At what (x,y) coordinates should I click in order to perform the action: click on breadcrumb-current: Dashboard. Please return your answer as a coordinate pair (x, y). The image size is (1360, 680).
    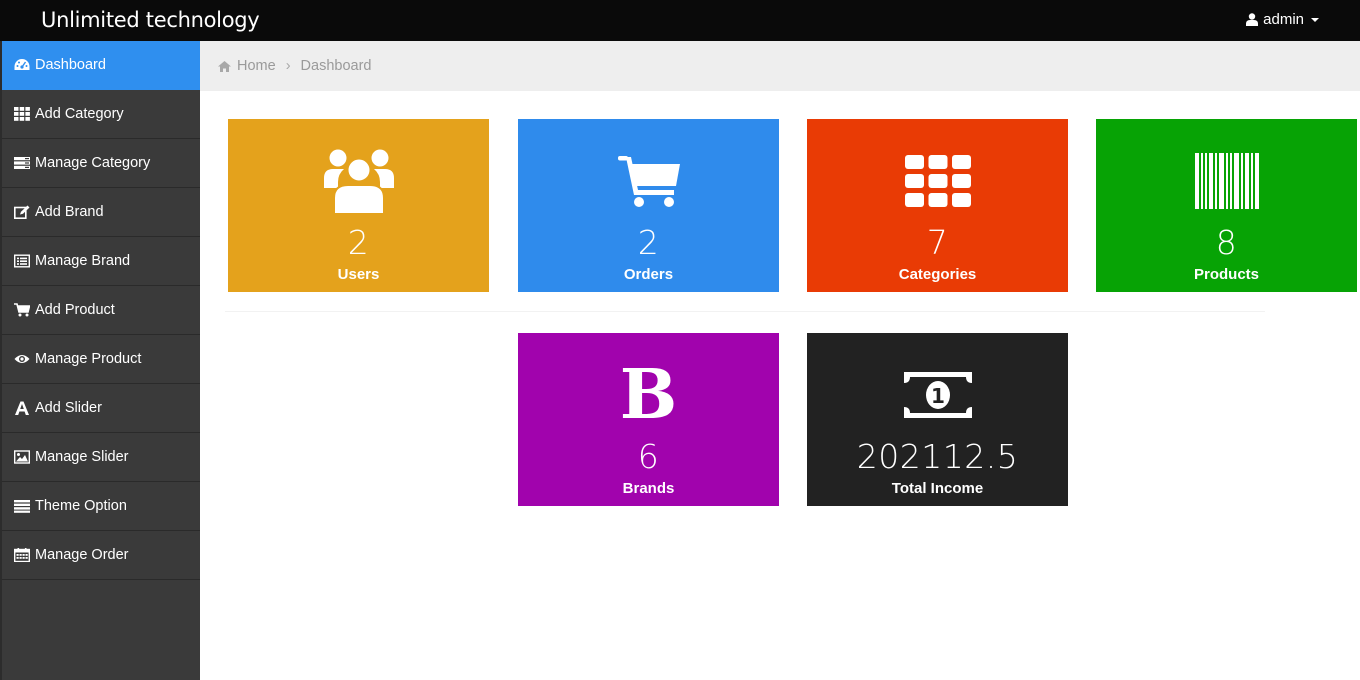
    Looking at the image, I should click on (336, 66).